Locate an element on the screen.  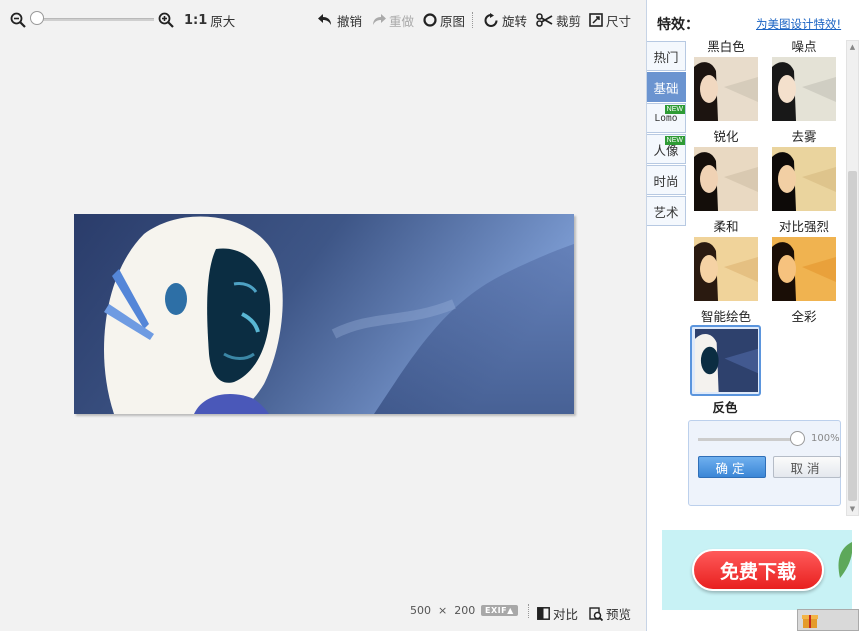
selected-effect-label: 反色 is located at coordinates (725, 407).